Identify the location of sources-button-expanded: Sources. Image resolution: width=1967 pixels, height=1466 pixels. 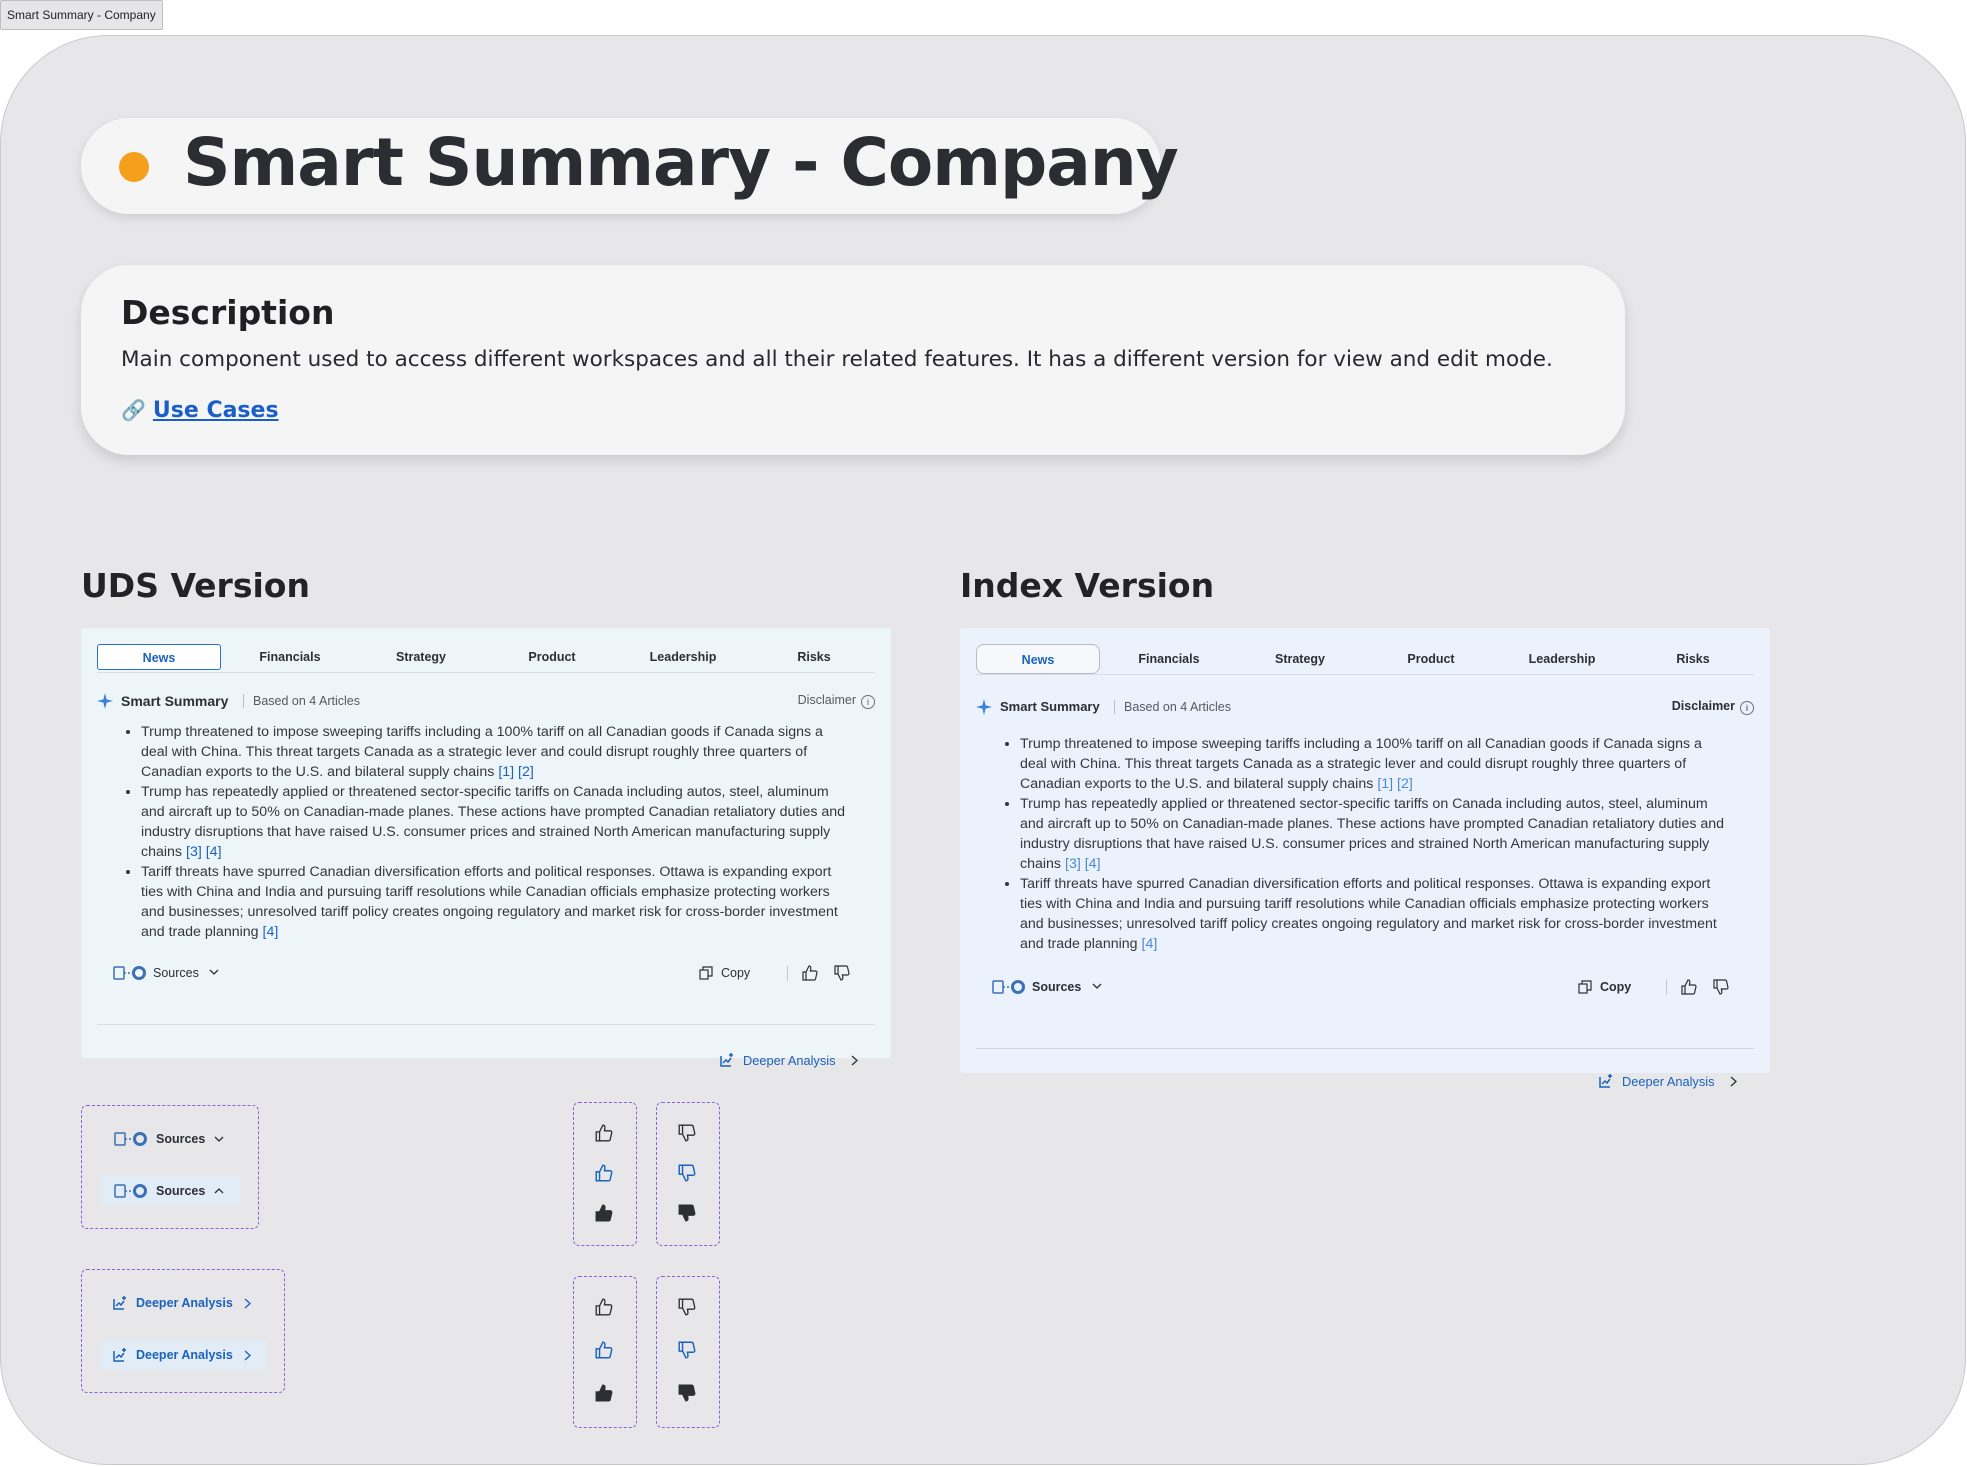
(170, 1191).